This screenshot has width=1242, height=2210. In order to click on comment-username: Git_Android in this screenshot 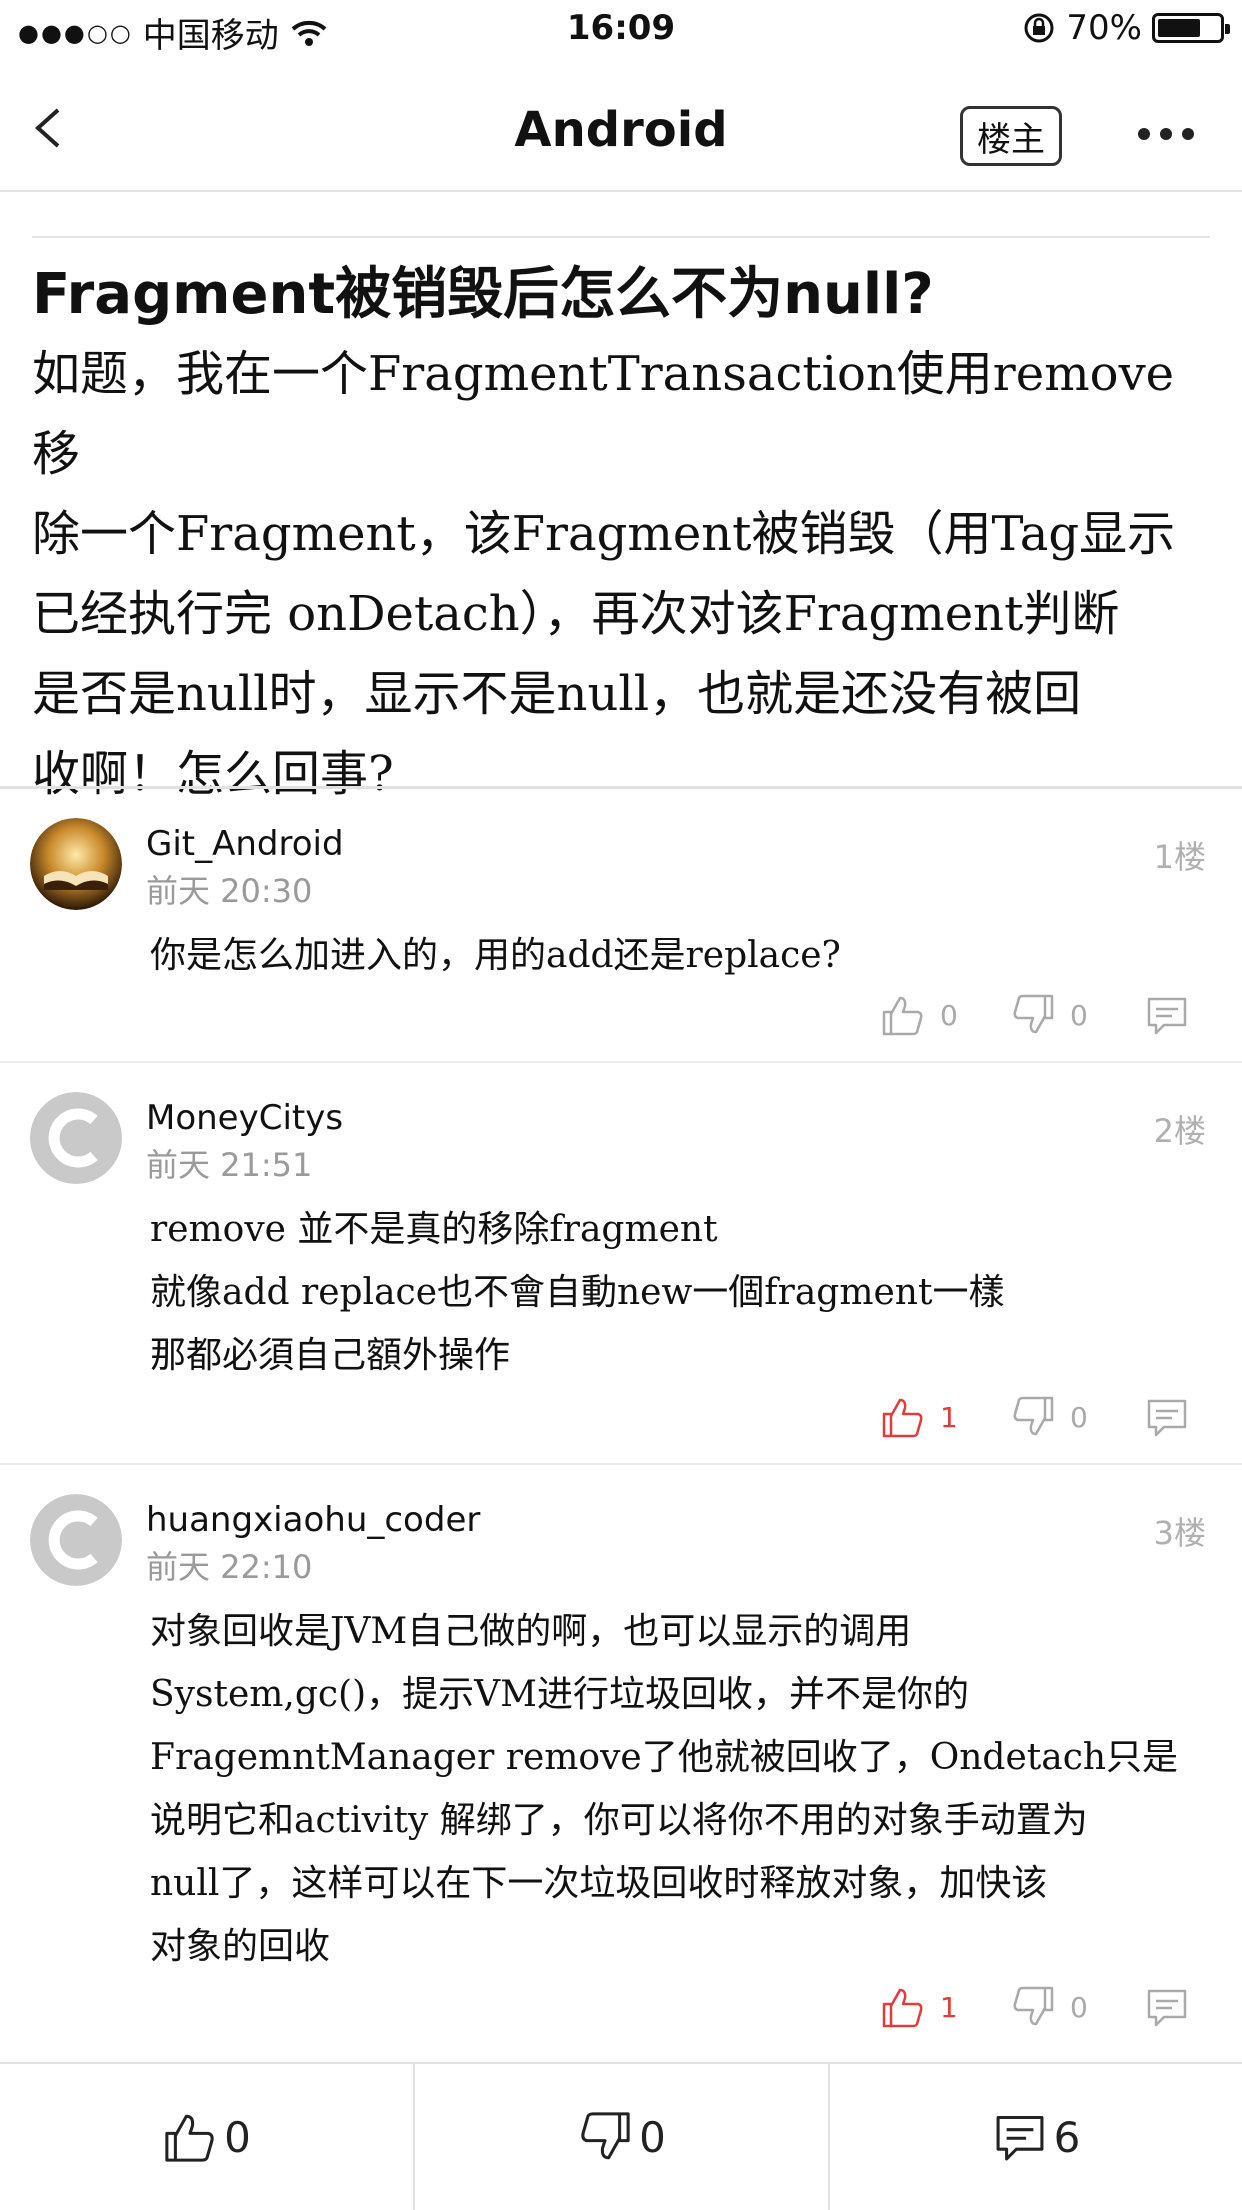, I will do `click(245, 844)`.